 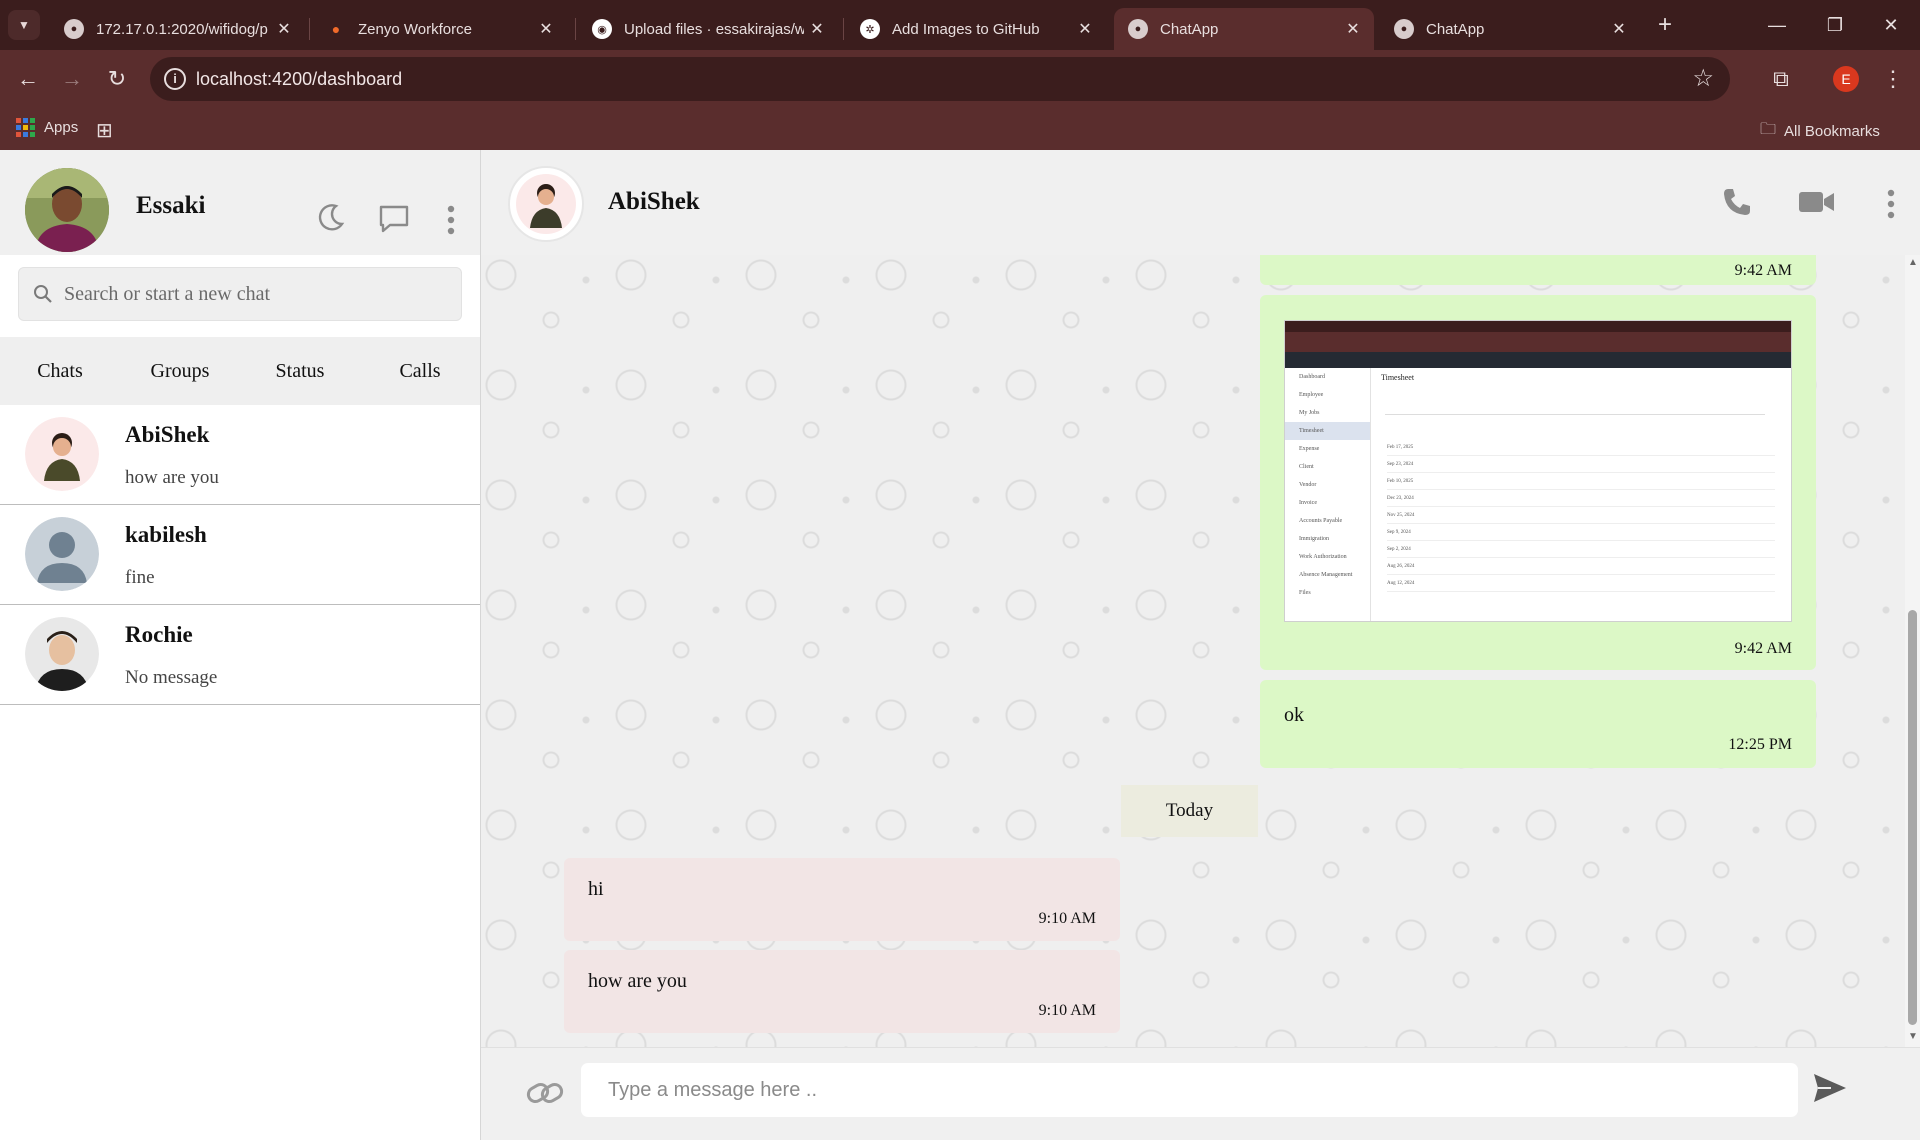 What do you see at coordinates (1781, 79) in the screenshot?
I see `extensions-icon: ⧉` at bounding box center [1781, 79].